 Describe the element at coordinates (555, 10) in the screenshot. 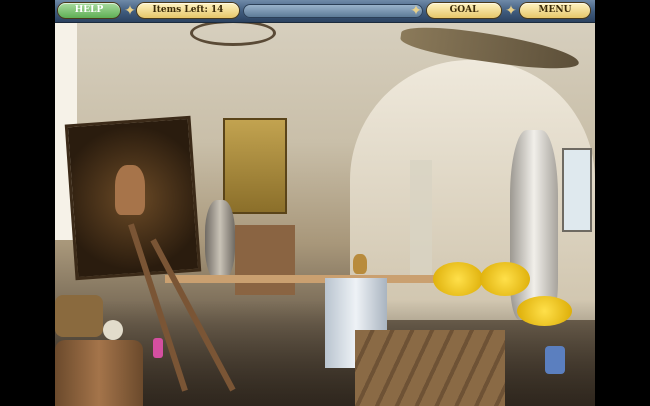

I see `menu-button: MENU` at that location.